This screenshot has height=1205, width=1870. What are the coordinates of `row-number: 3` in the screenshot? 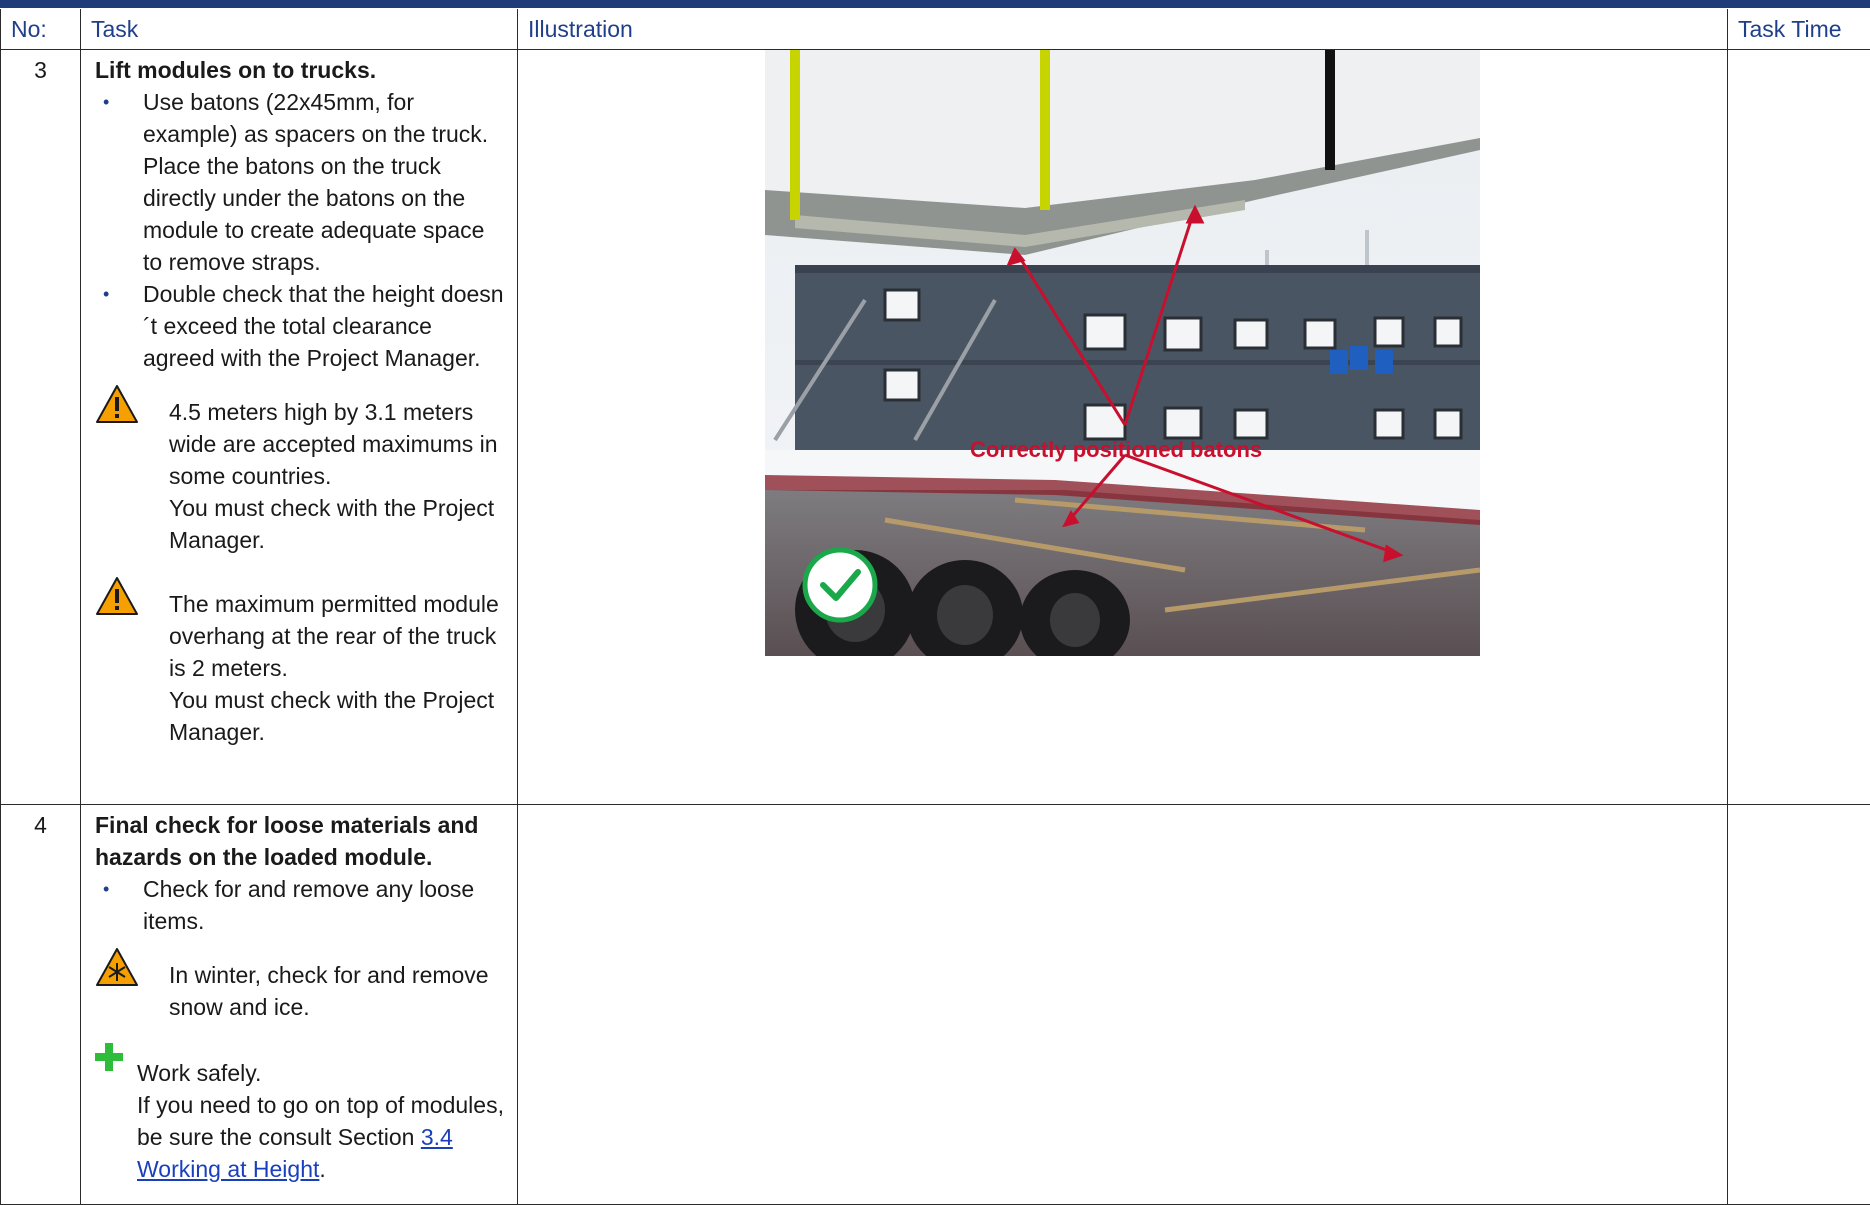 It's located at (40, 427).